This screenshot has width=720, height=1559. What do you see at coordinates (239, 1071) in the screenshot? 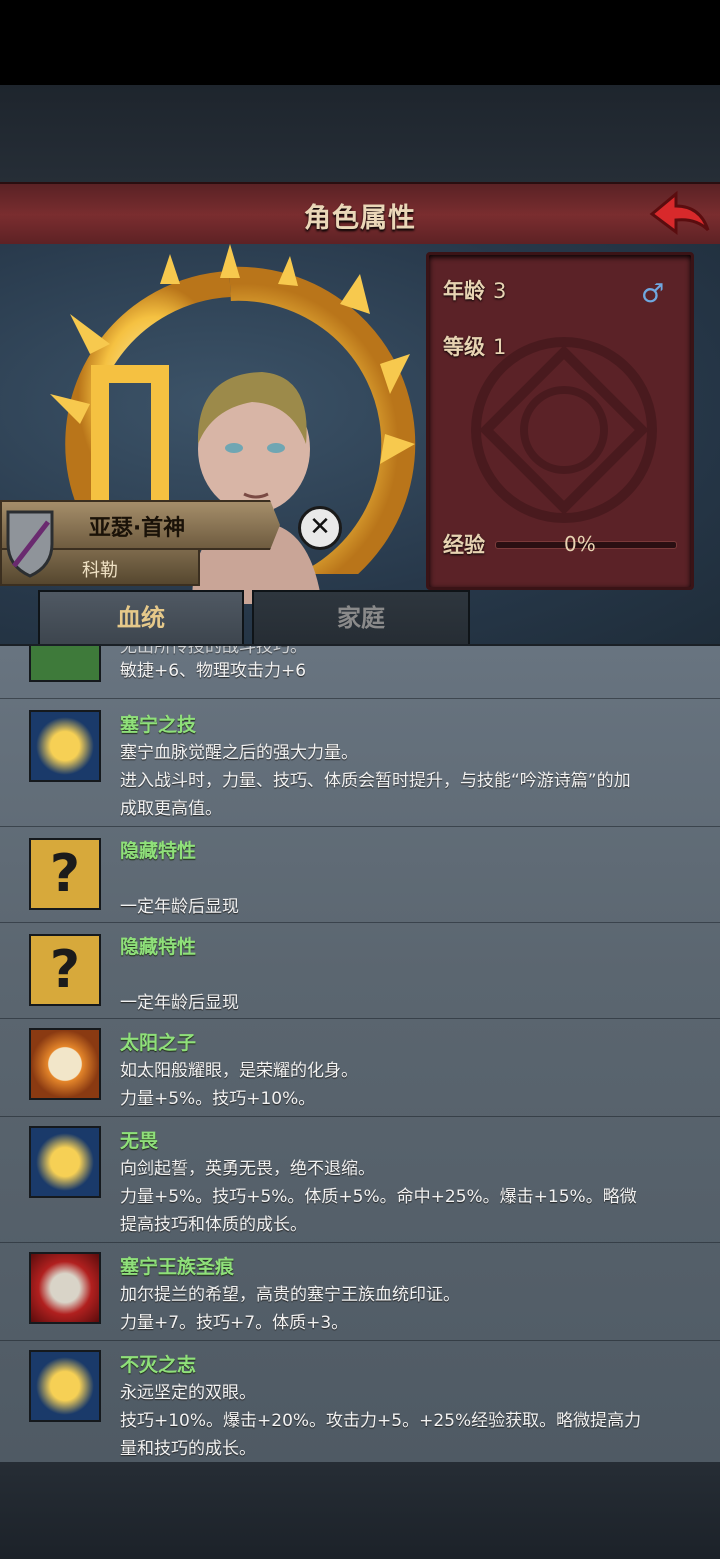
I see `trait-desc: 如太阳般耀眼，是荣耀的化身。` at bounding box center [239, 1071].